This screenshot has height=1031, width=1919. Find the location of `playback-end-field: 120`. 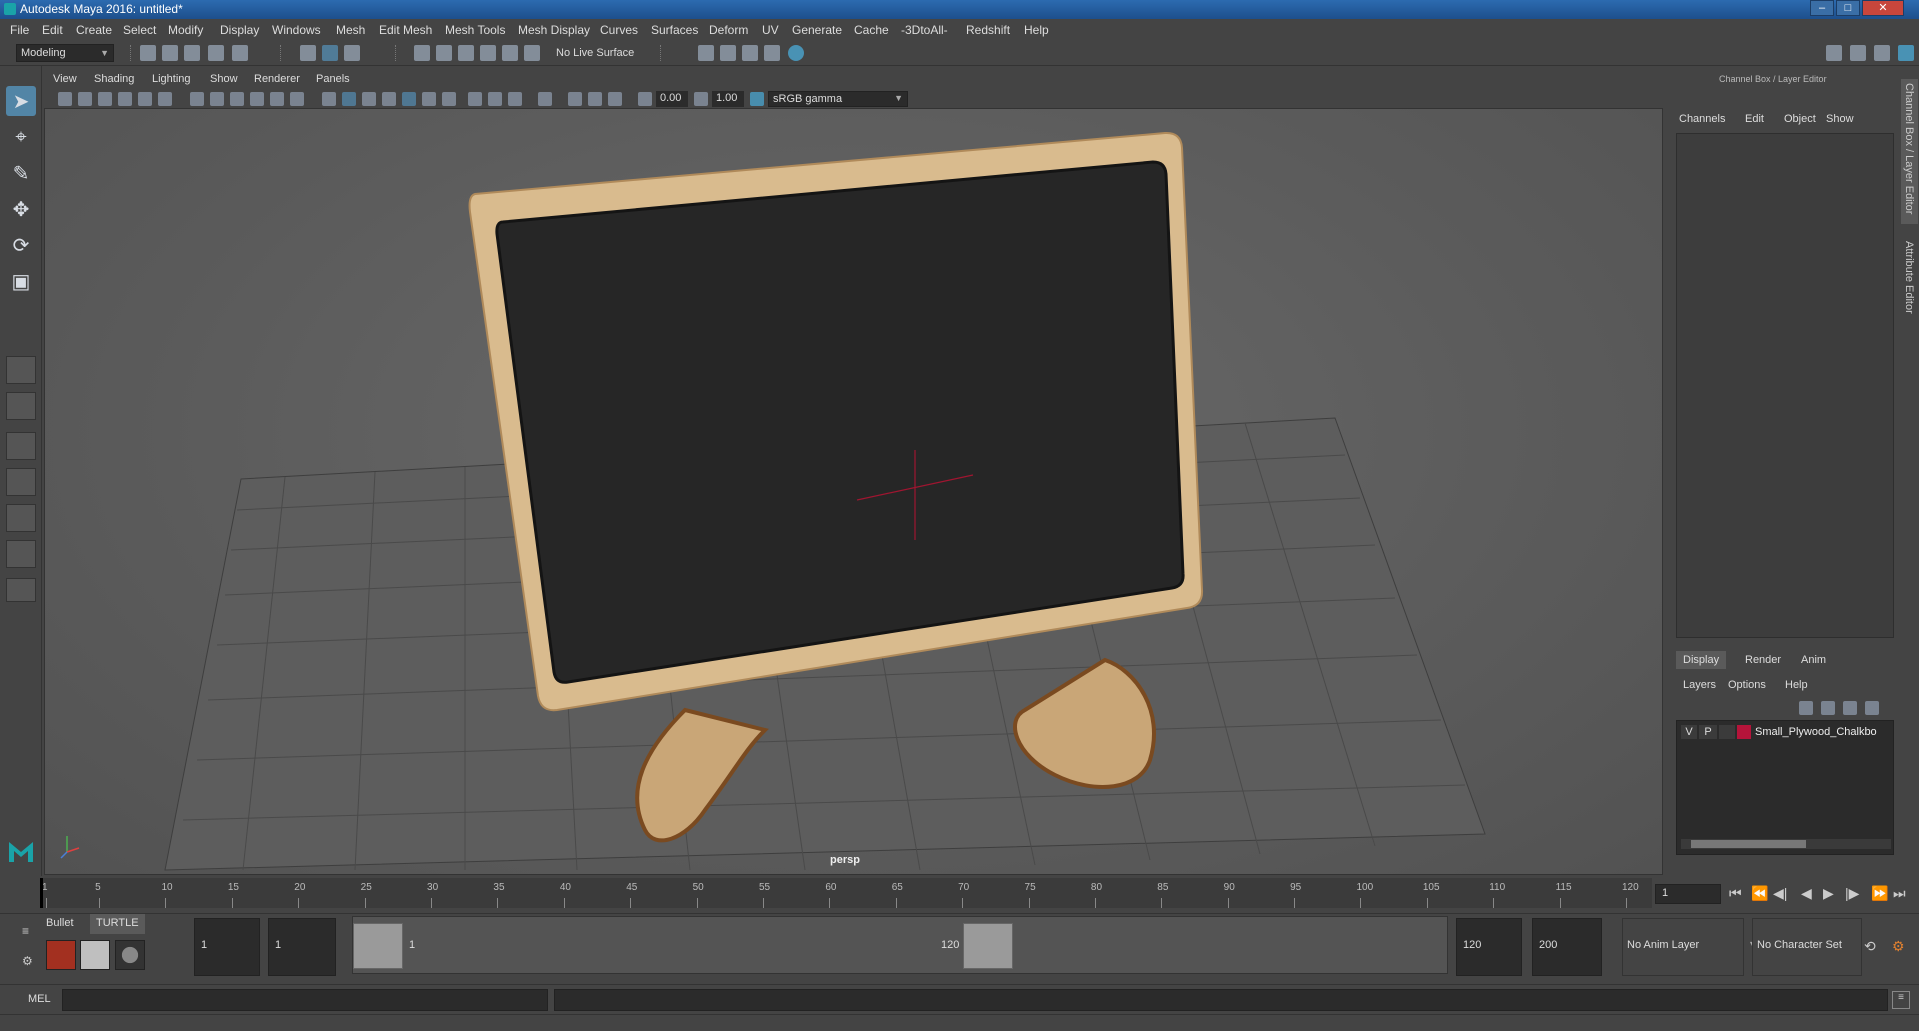

playback-end-field: 120 is located at coordinates (1489, 947).